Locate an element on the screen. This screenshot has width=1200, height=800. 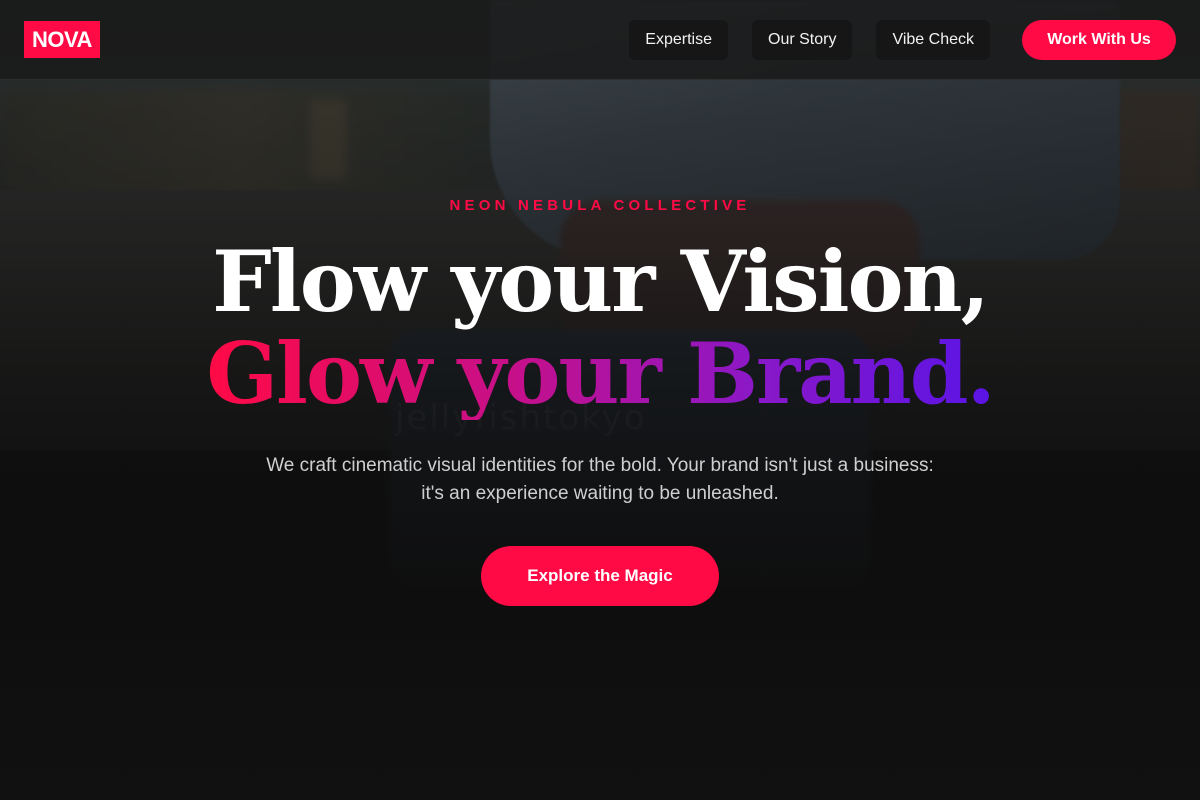
nav-links: Expertise Our Story Vibe Check is located at coordinates (809, 40).